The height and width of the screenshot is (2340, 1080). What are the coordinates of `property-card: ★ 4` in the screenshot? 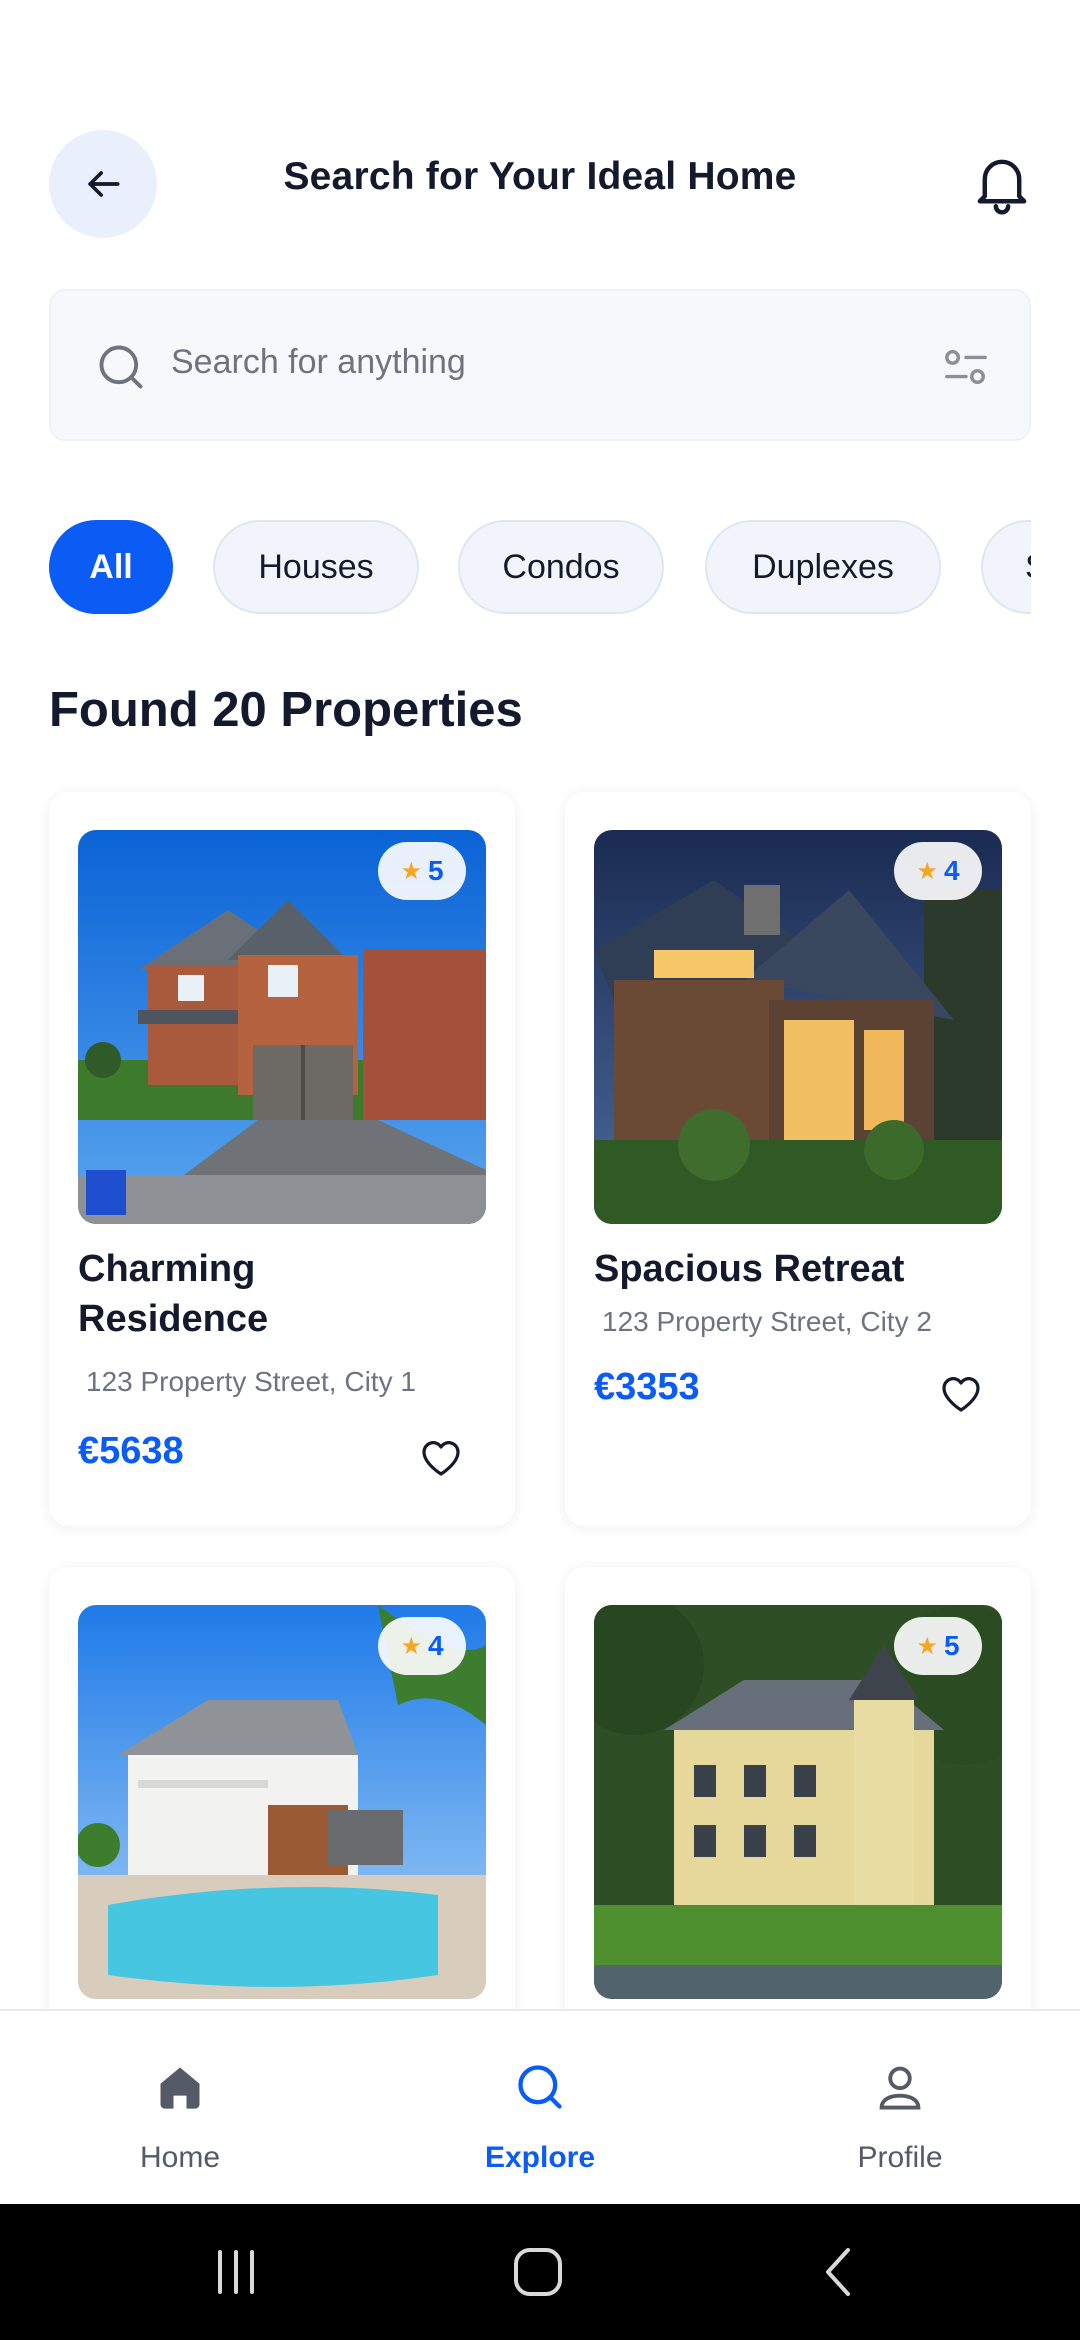 It's located at (282, 1797).